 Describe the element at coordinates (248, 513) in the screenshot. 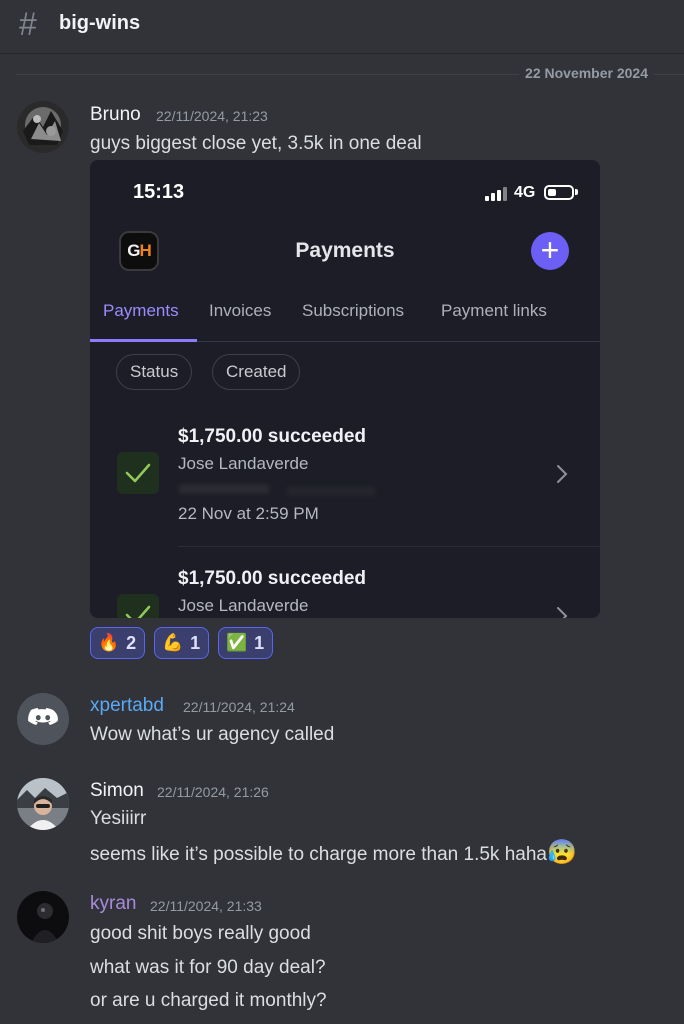

I see `payment-date: 22 Nov at 2:59 PM` at that location.